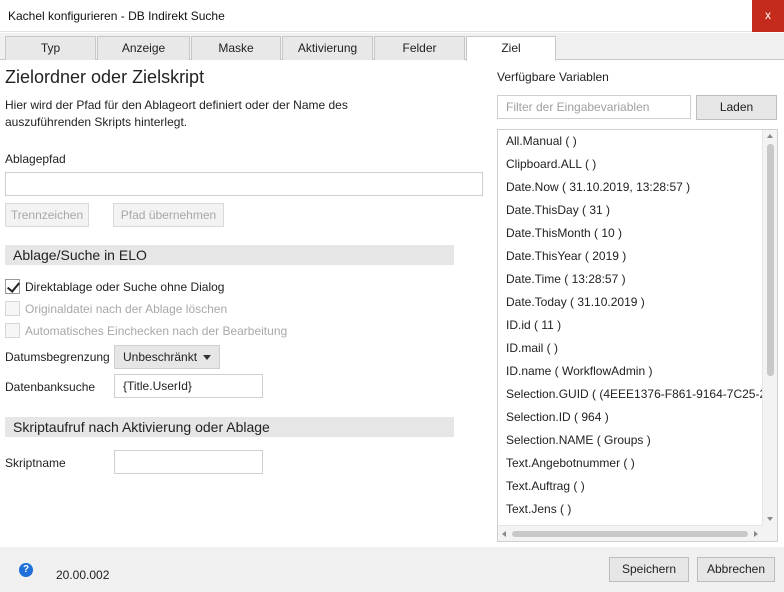 Image resolution: width=784 pixels, height=592 pixels. What do you see at coordinates (504, 534) in the screenshot?
I see `scroll-left-icon` at bounding box center [504, 534].